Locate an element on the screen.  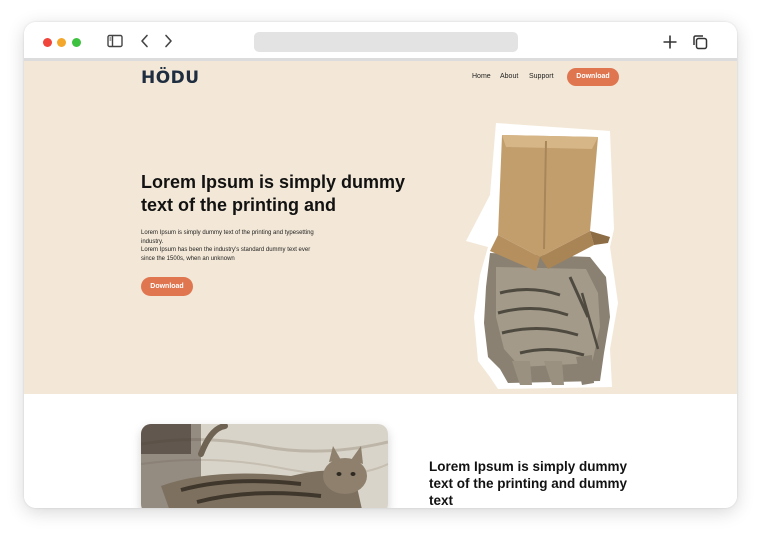
close-window-button is located at coordinates (47, 42).